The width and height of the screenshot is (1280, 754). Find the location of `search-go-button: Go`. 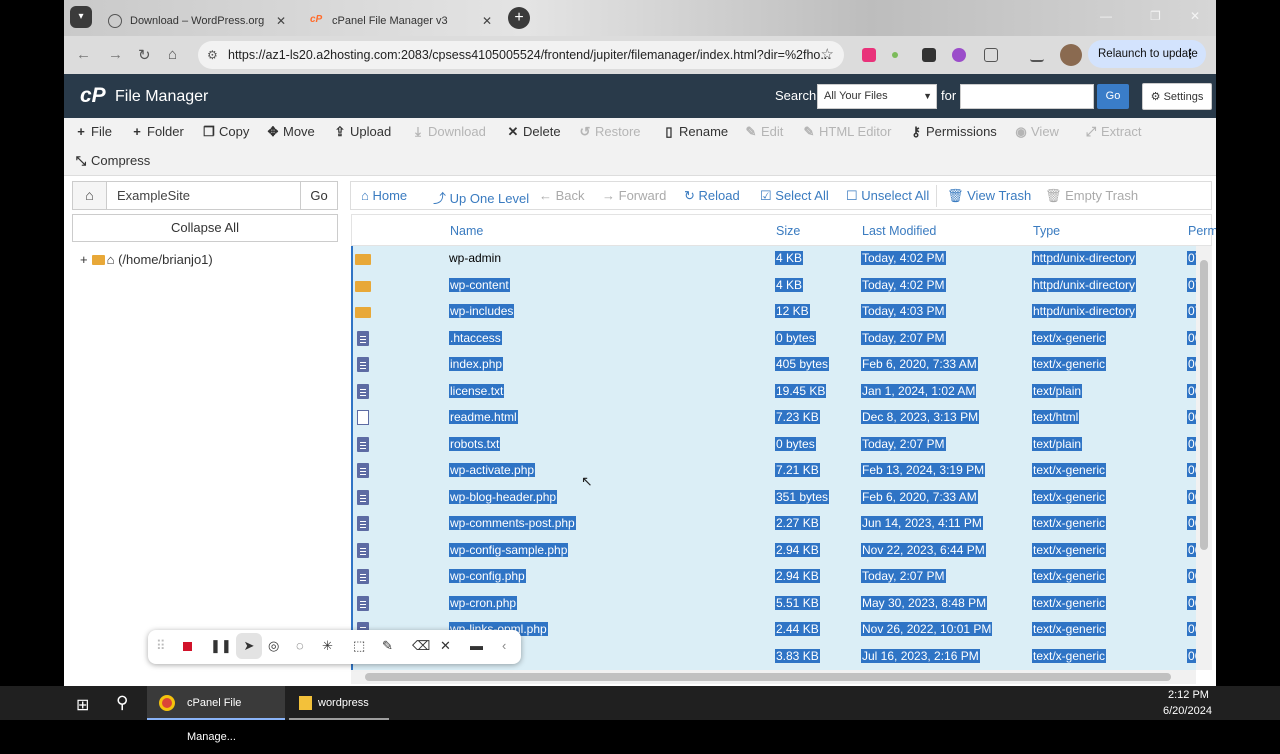

search-go-button: Go is located at coordinates (1113, 96).